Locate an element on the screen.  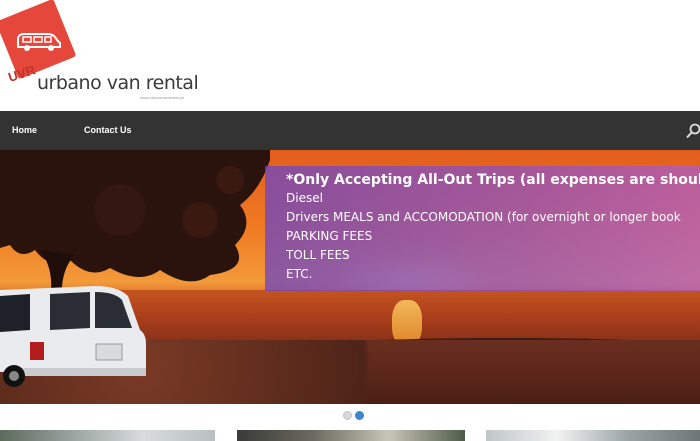
slide-line-diesel: Diesel is located at coordinates (304, 198).